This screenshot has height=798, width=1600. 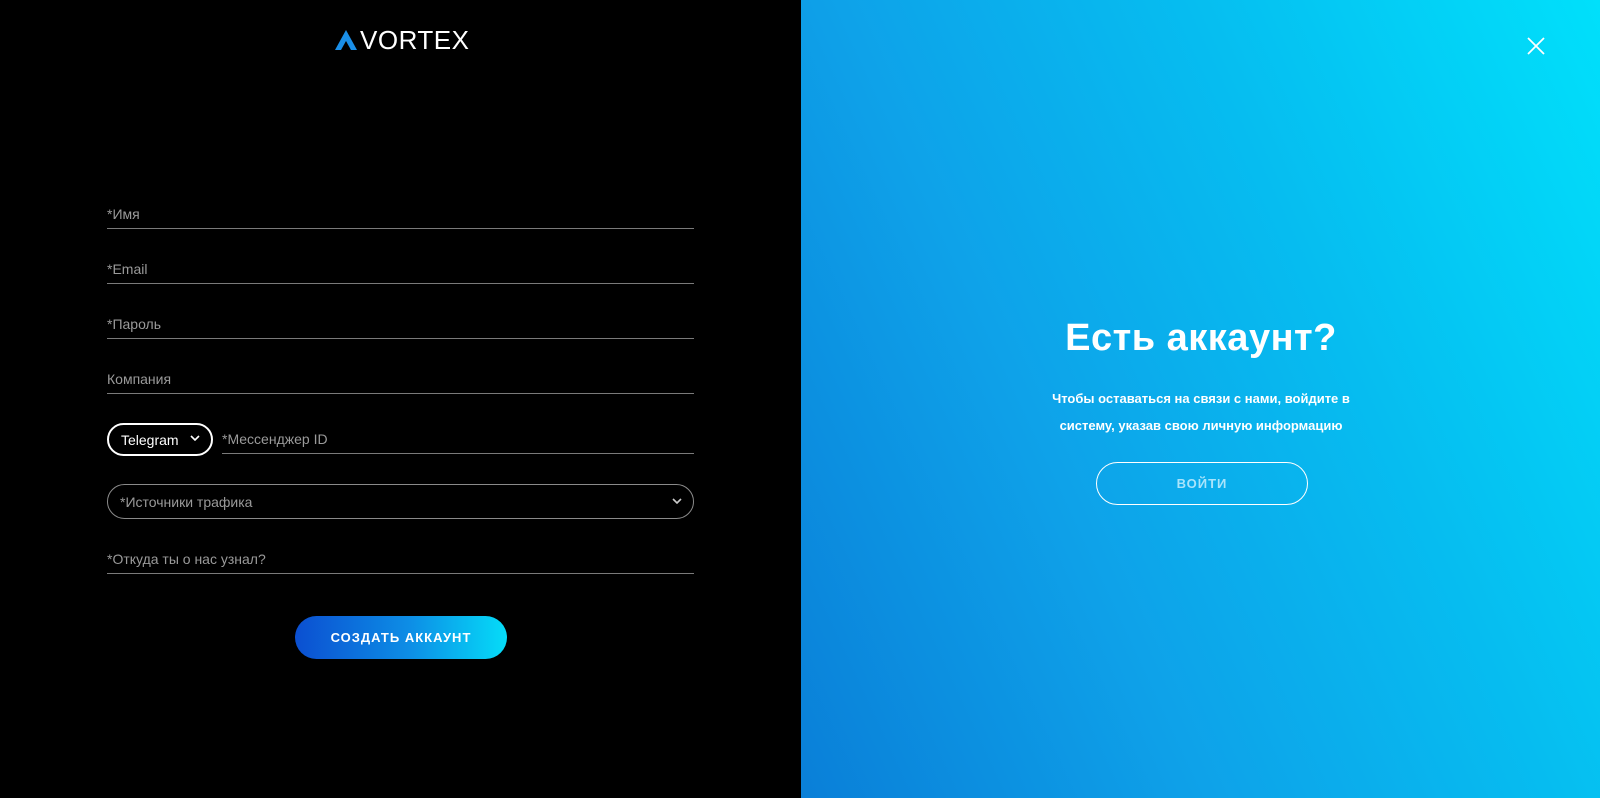 What do you see at coordinates (401, 637) in the screenshot?
I see `create-account-button: СОЗДАТЬ АККАУНТ` at bounding box center [401, 637].